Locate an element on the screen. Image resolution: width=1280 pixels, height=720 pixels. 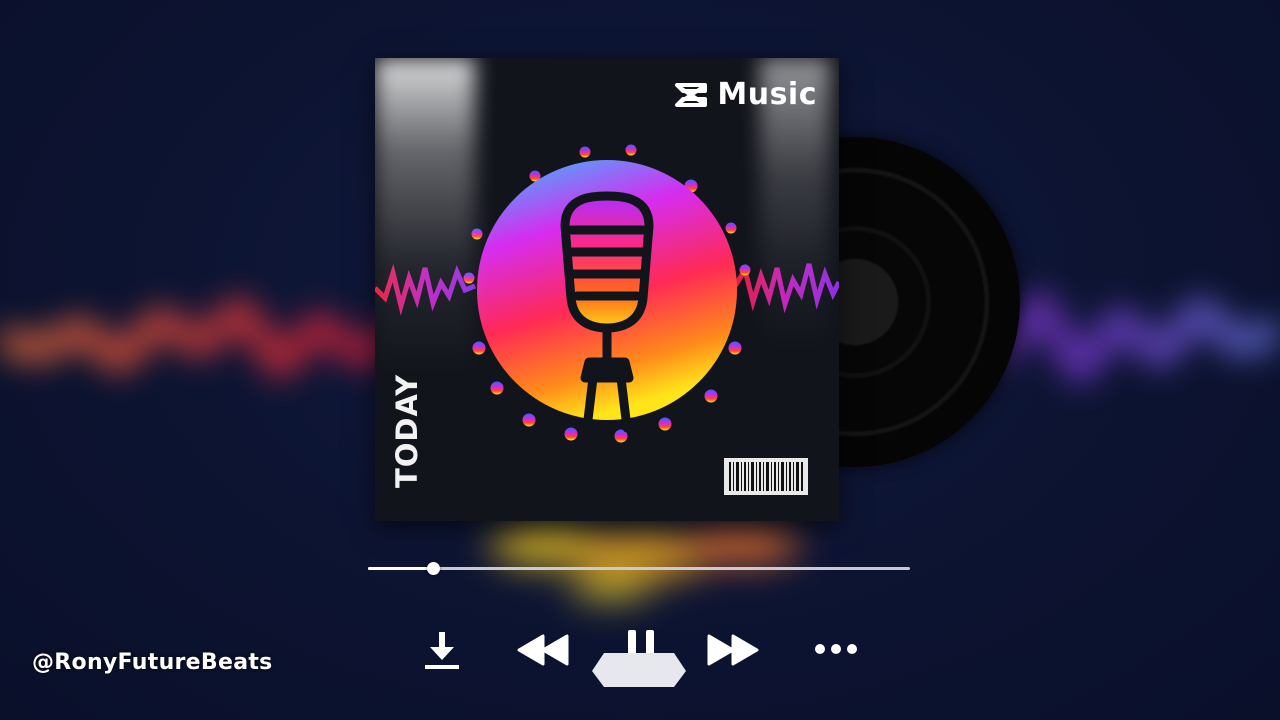
download-button is located at coordinates (442, 650).